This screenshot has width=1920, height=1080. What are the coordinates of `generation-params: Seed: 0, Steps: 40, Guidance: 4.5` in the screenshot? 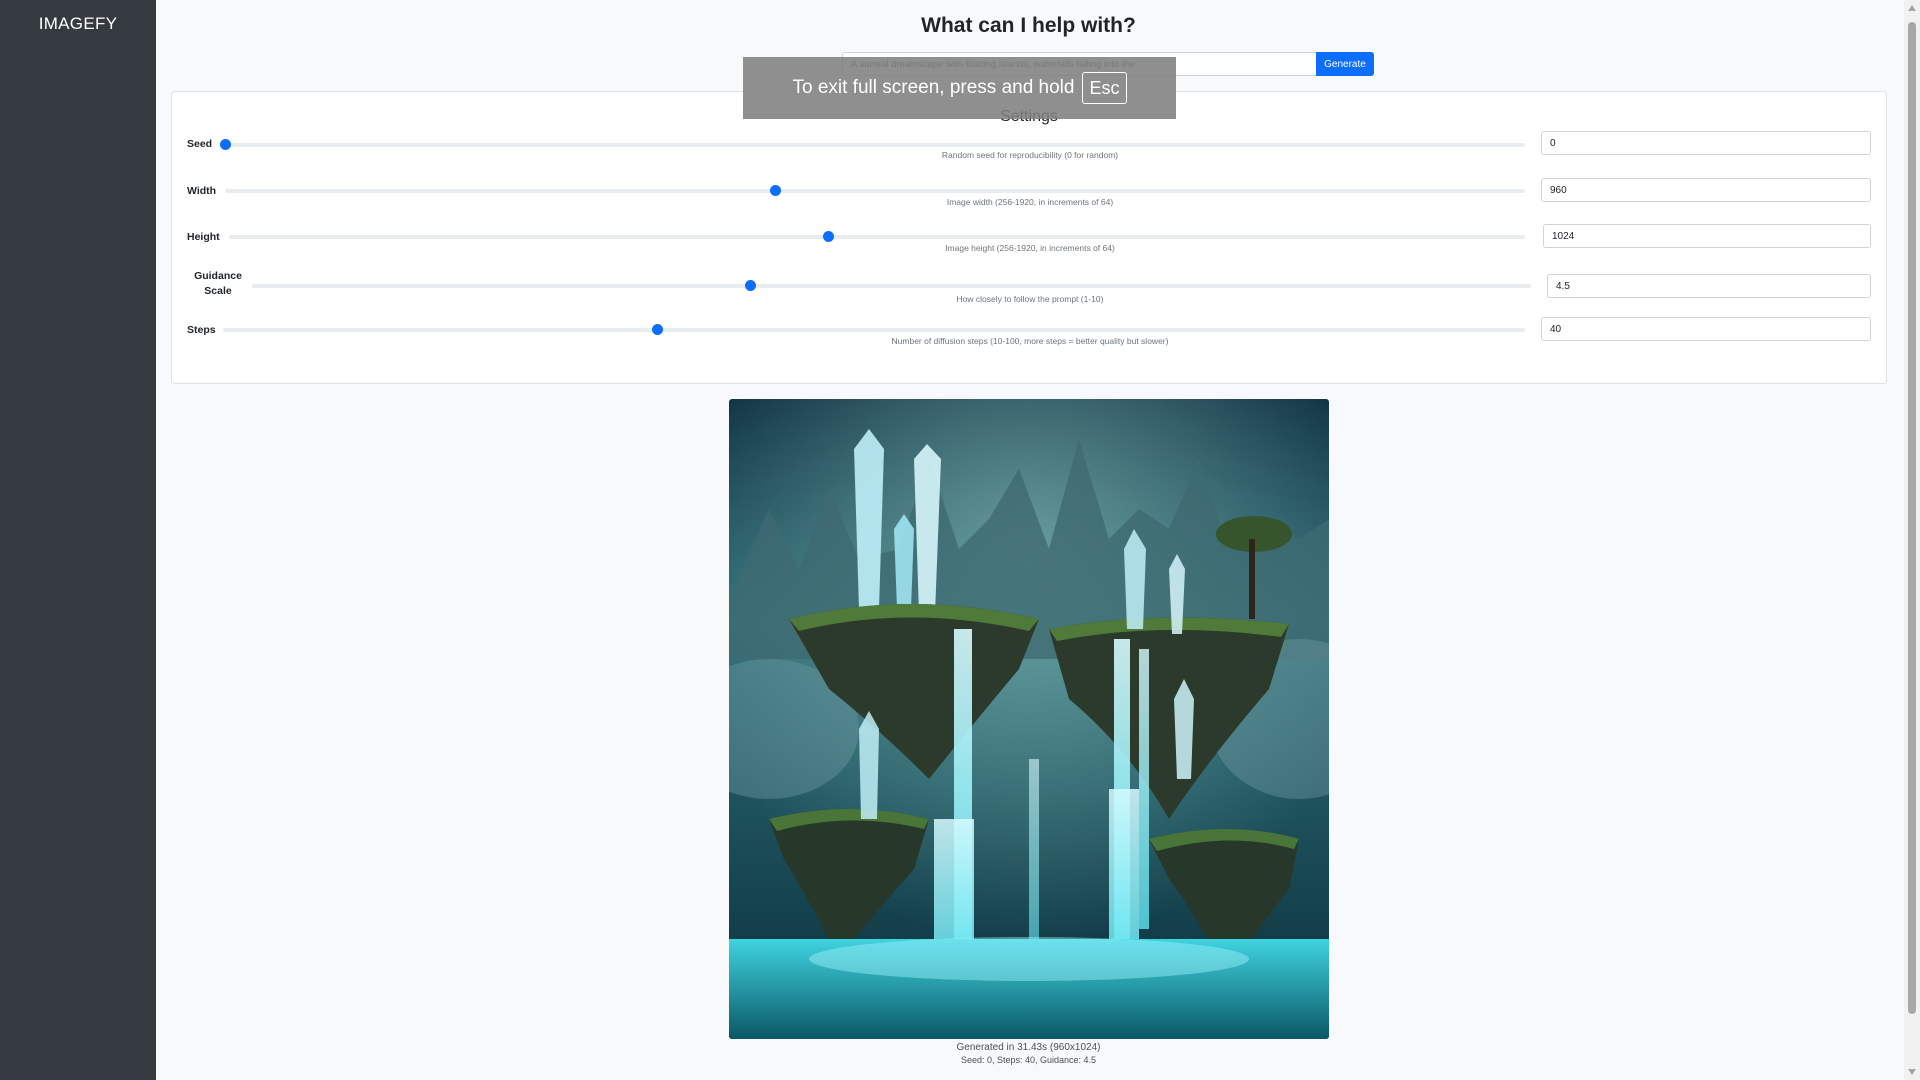 It's located at (1028, 1060).